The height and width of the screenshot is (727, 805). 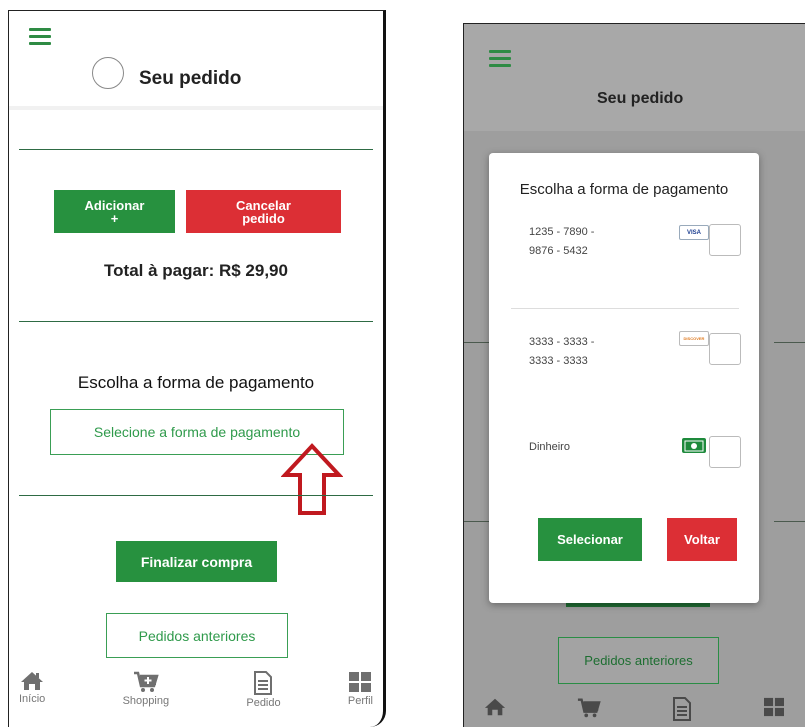 I want to click on nav-item-inicio: Início, so click(x=32, y=690).